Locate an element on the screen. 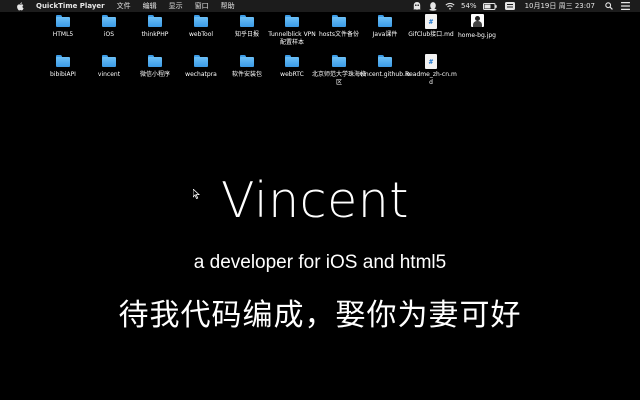 The width and height of the screenshot is (640, 400). qq-icon is located at coordinates (433, 6).